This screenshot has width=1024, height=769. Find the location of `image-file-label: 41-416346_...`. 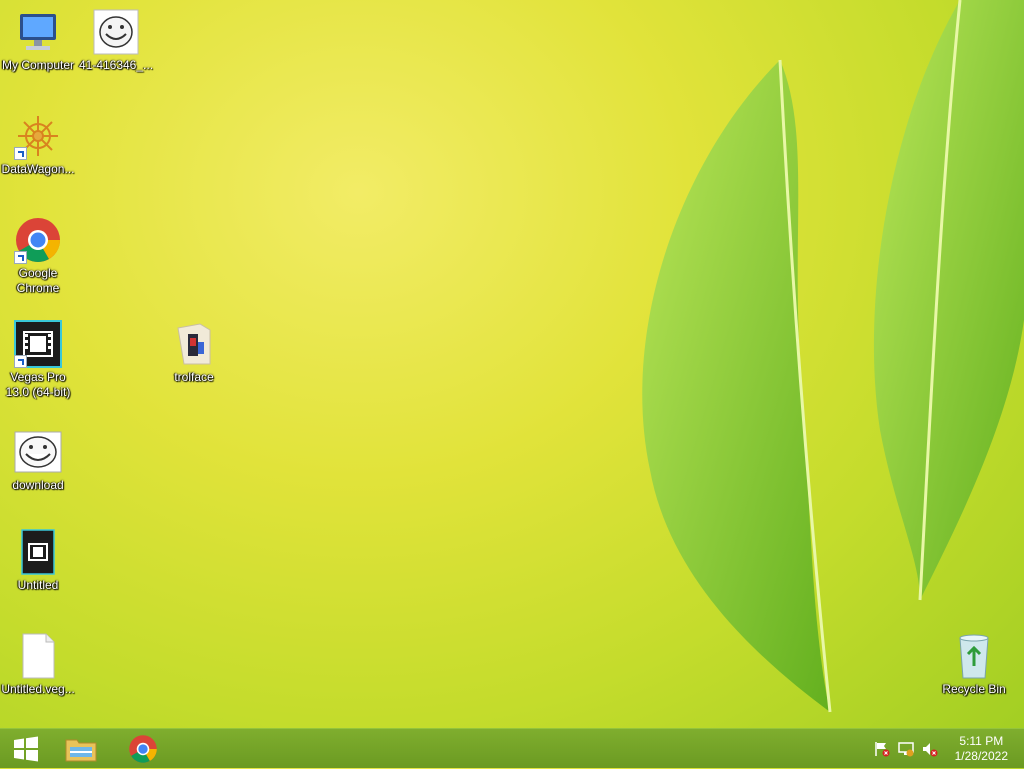

image-file-label: 41-416346_... is located at coordinates (116, 65).